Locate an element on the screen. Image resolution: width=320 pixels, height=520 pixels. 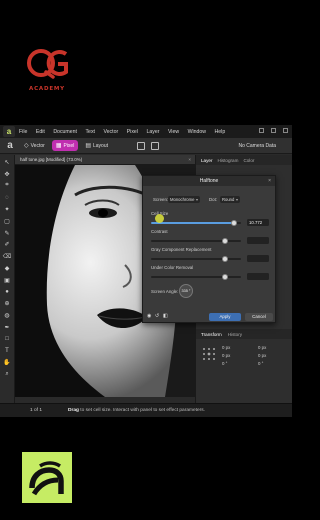
dot-label: Dot: is located at coordinates (213, 199).